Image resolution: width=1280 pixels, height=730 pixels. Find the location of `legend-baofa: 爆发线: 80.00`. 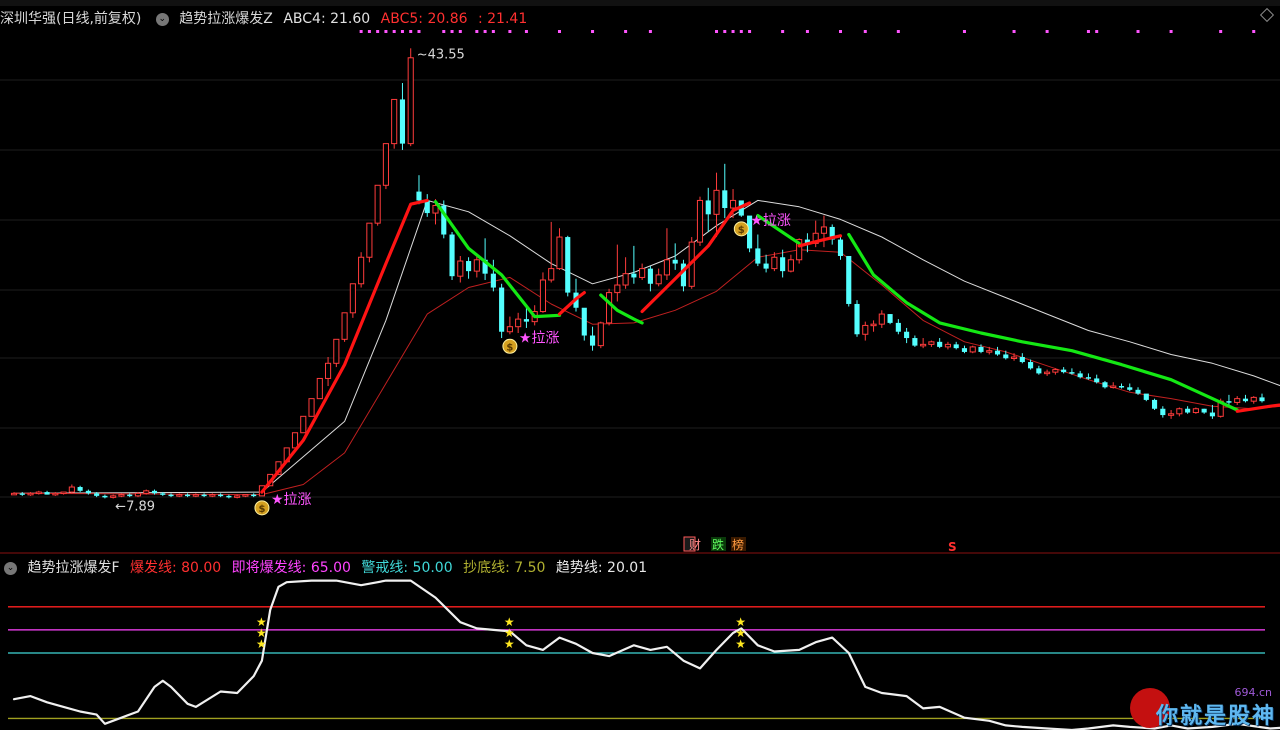

legend-baofa: 爆发线: 80.00 is located at coordinates (175, 568).